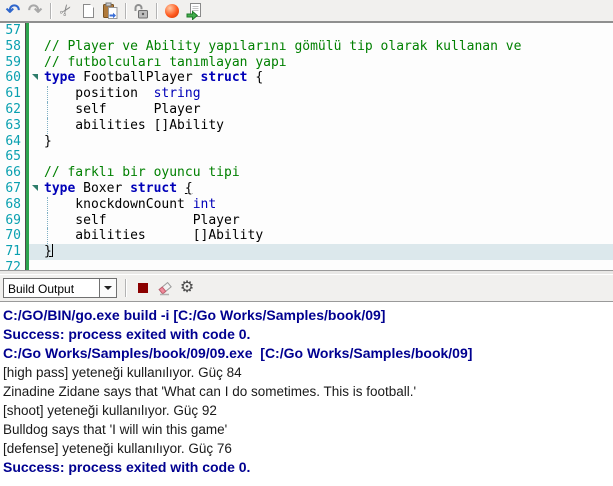 This screenshot has height=486, width=613. I want to click on code-segment-type: int, so click(204, 204).